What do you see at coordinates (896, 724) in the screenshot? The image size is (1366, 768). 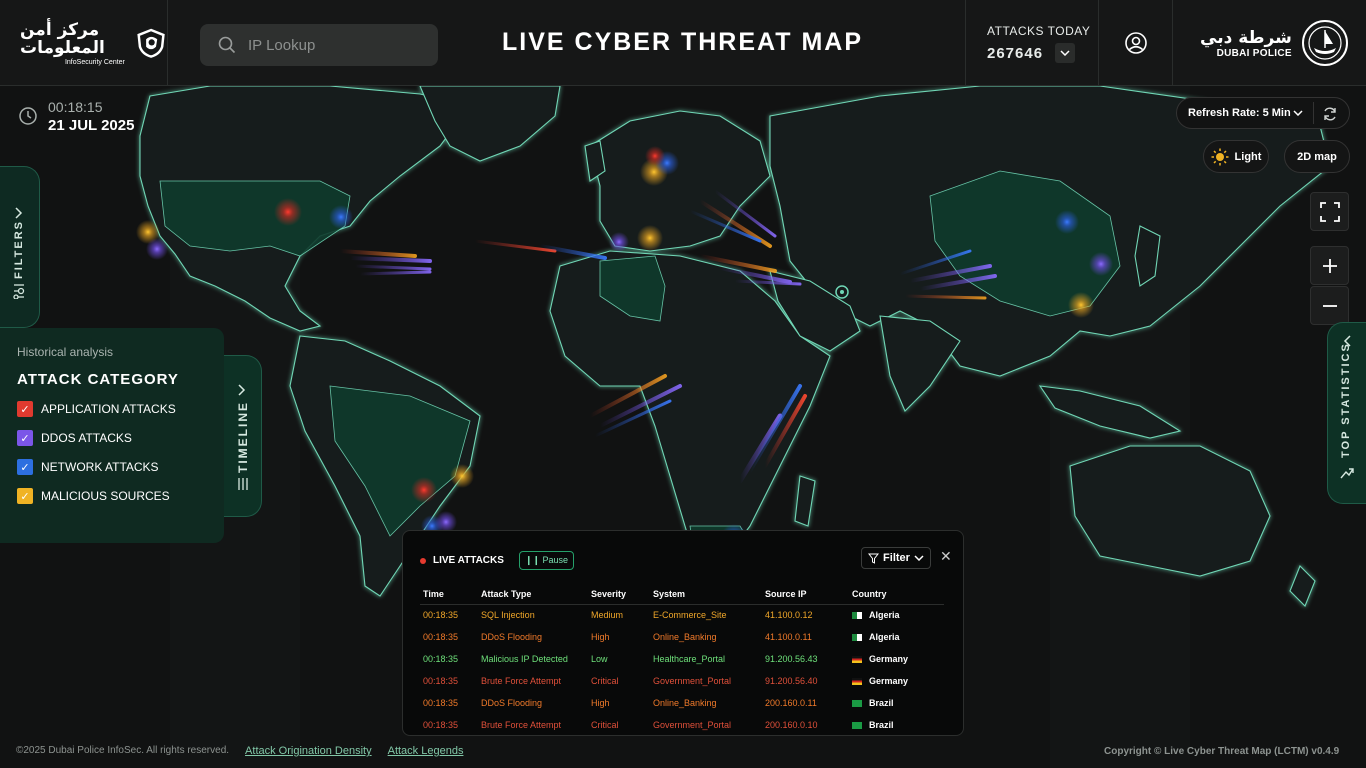 I see `cell-country: Brazil` at bounding box center [896, 724].